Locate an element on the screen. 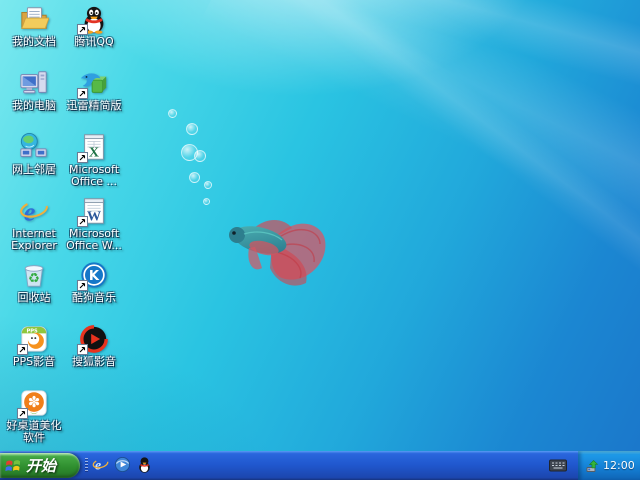  recycle-bin-icon: ♻ is located at coordinates (34, 275).